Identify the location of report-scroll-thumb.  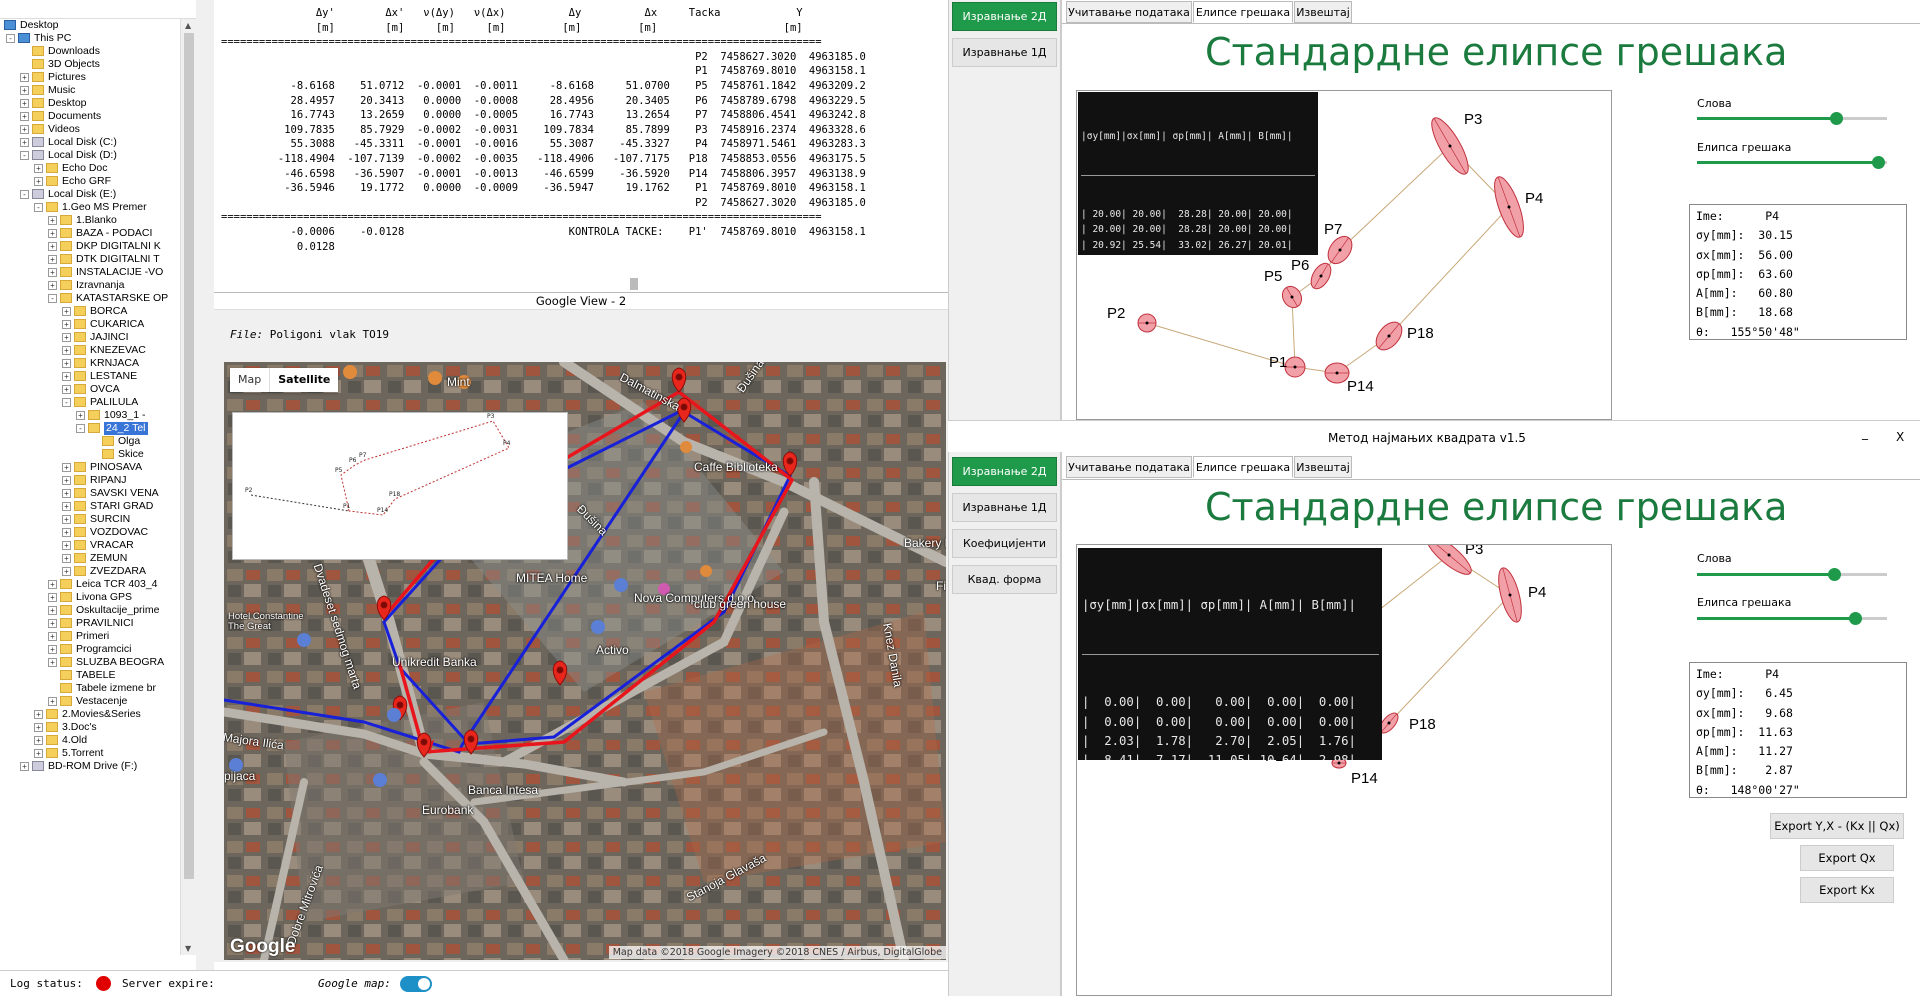
(634, 284).